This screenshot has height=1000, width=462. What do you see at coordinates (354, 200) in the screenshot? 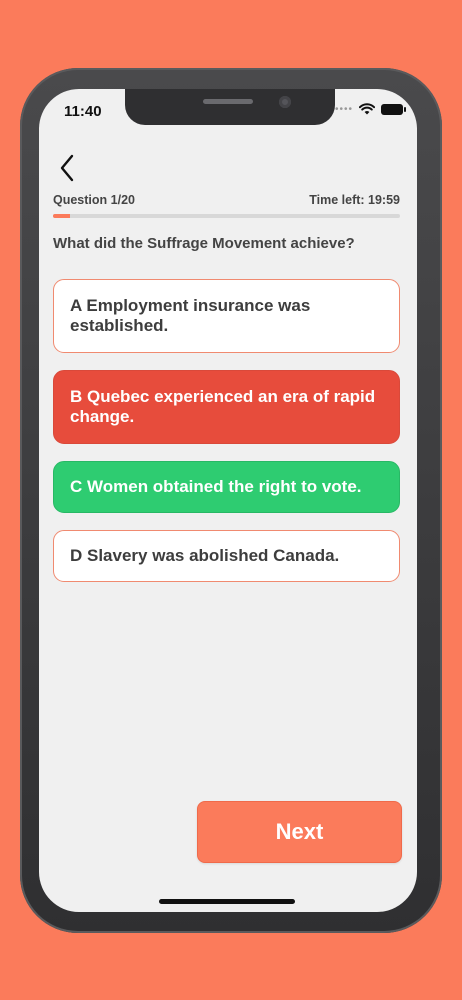
I see `time-left: Time left: 19:59` at bounding box center [354, 200].